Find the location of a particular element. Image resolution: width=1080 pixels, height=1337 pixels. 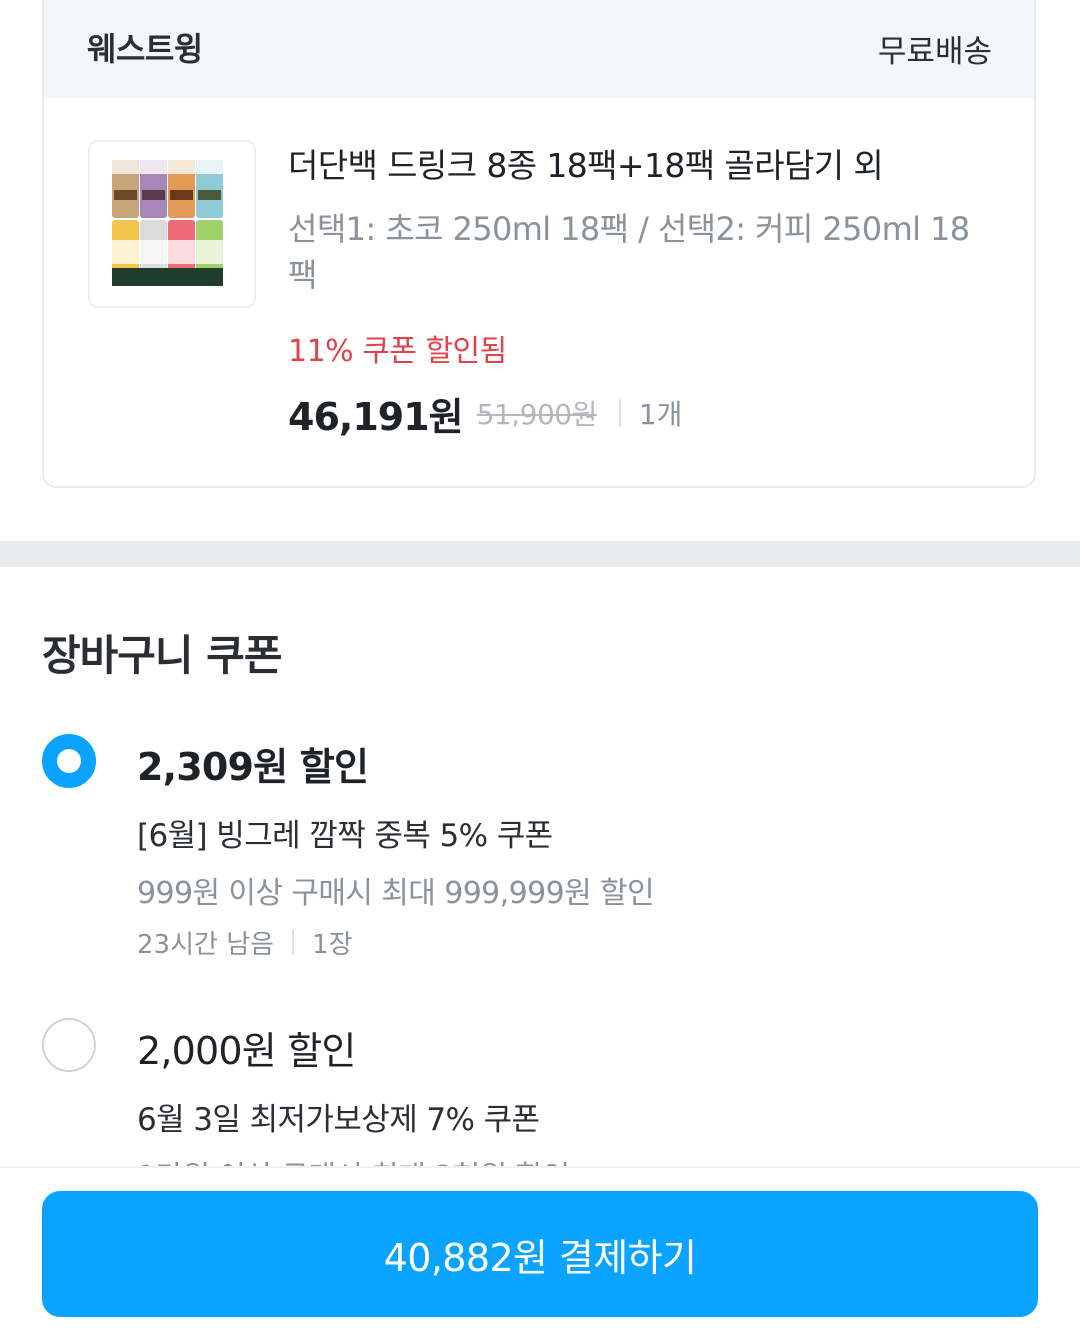

coupon-amount: 2,309원 할인 is located at coordinates (253, 767).